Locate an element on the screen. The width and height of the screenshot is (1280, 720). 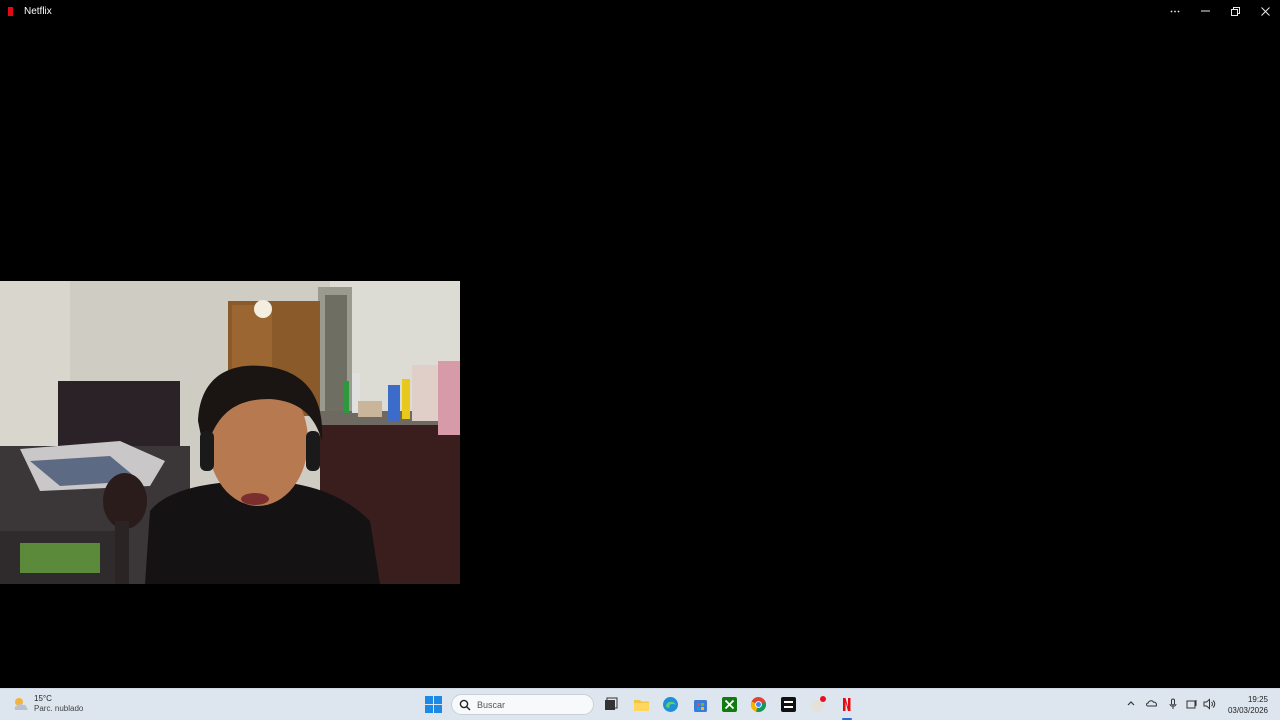
close-button is located at coordinates (1265, 11).